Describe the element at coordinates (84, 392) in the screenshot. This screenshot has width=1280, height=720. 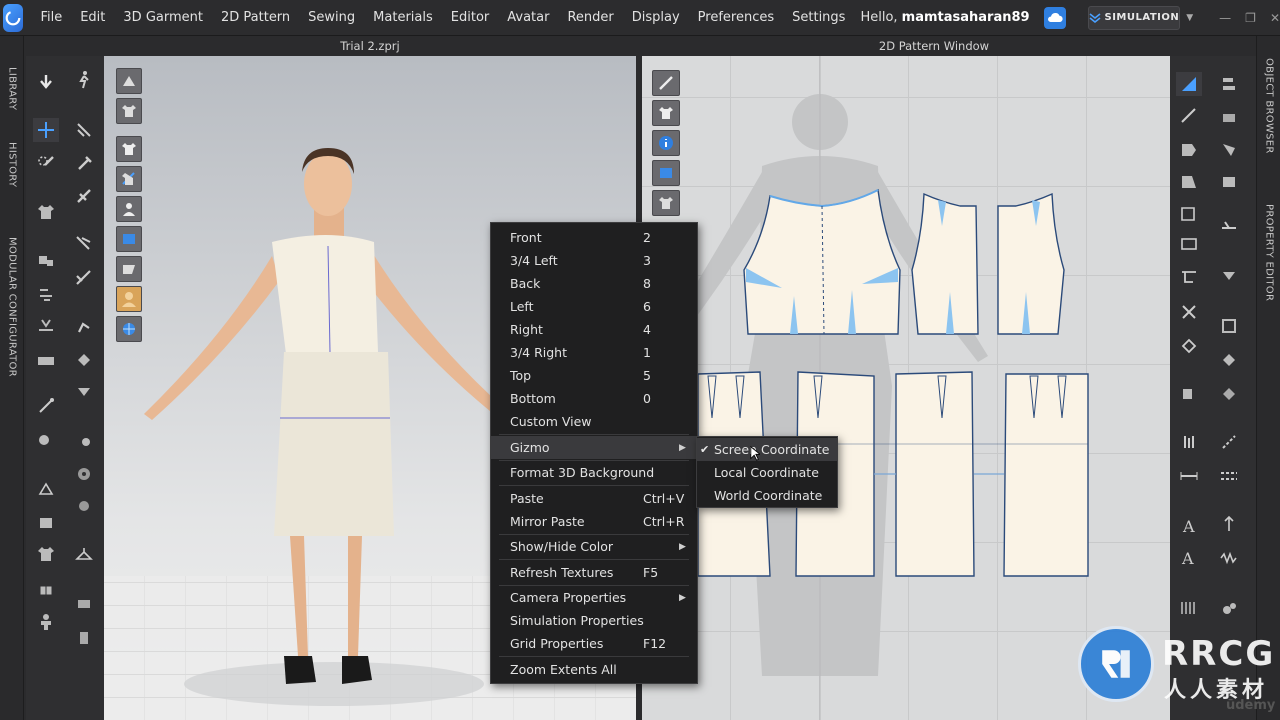
I see `buttonhole-icon` at that location.